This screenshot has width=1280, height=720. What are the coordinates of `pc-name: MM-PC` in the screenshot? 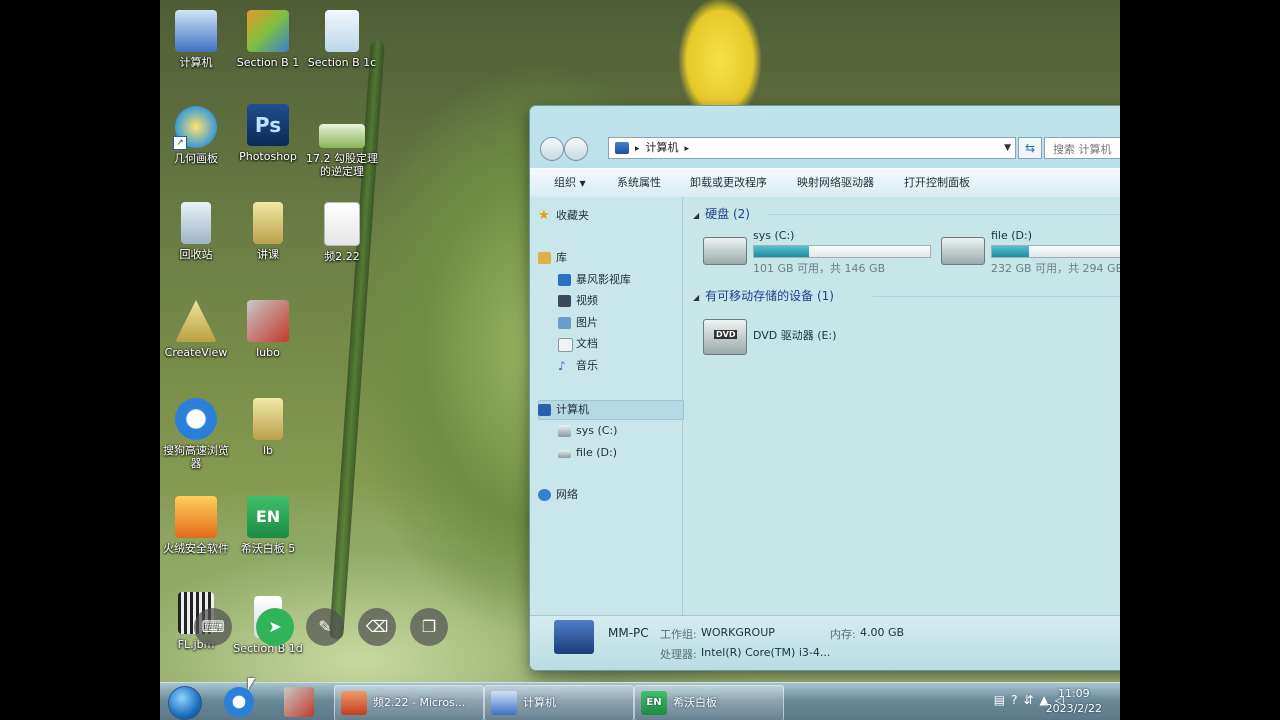 It's located at (628, 633).